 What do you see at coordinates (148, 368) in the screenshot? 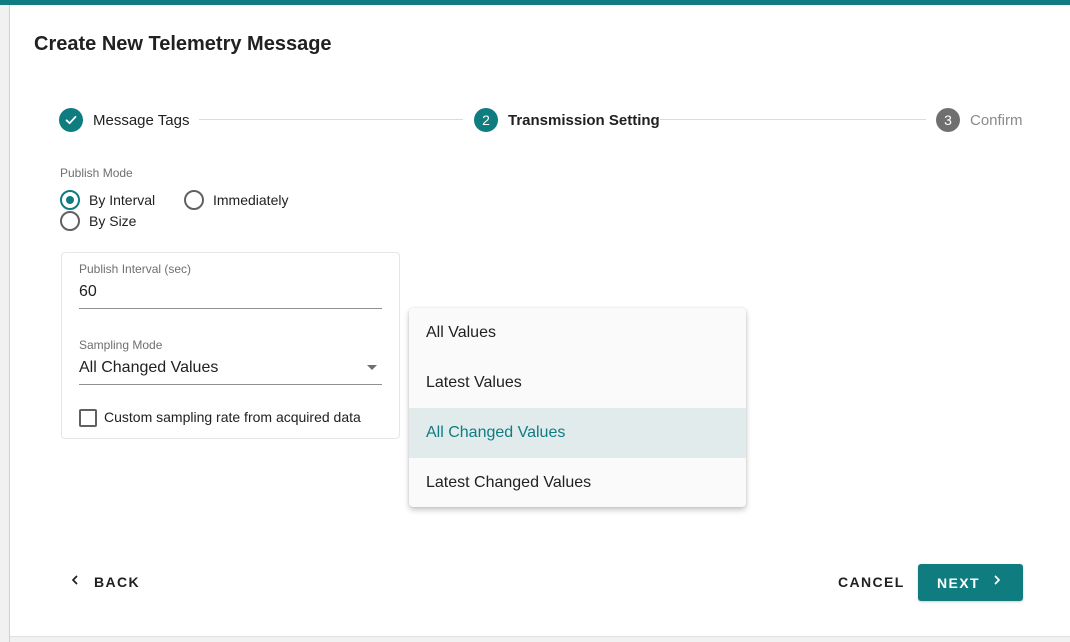
I see `sampling-mode-select: All Changed Values` at bounding box center [148, 368].